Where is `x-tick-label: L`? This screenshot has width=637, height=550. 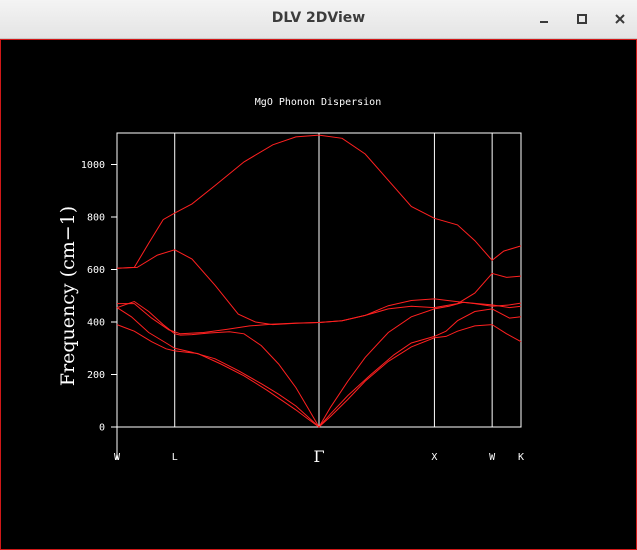
x-tick-label: L is located at coordinates (175, 457).